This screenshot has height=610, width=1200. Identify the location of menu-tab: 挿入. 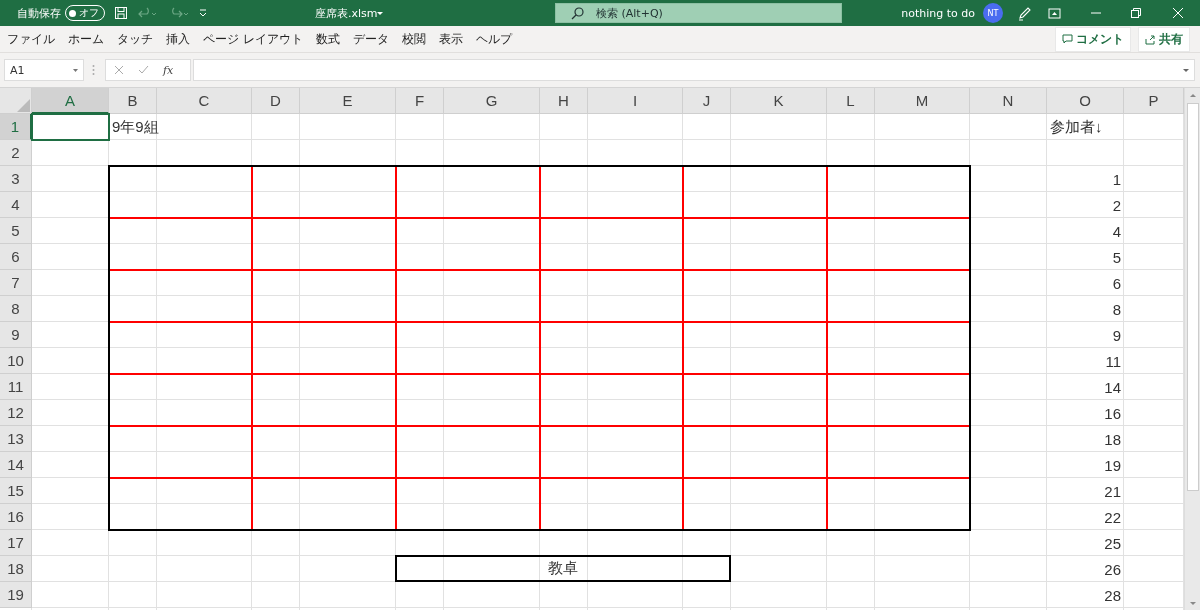
(178, 39).